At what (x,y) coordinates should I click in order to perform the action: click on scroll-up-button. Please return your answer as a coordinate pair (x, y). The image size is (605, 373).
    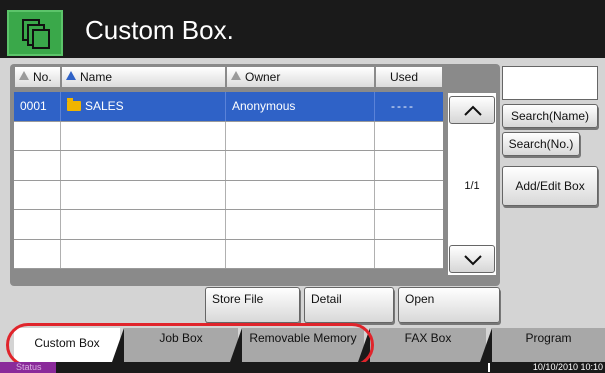
    Looking at the image, I should click on (472, 110).